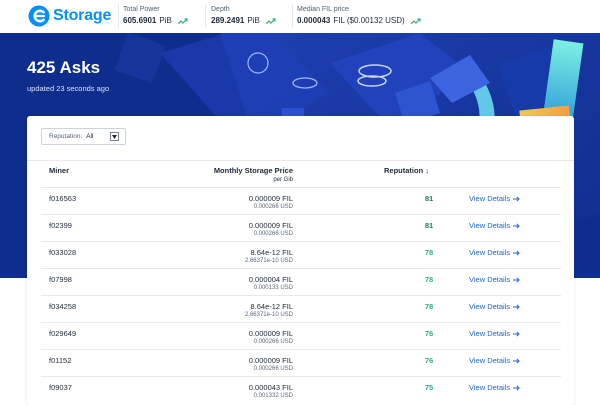 Image resolution: width=600 pixels, height=405 pixels. I want to click on stat-label: Total Power, so click(141, 9).